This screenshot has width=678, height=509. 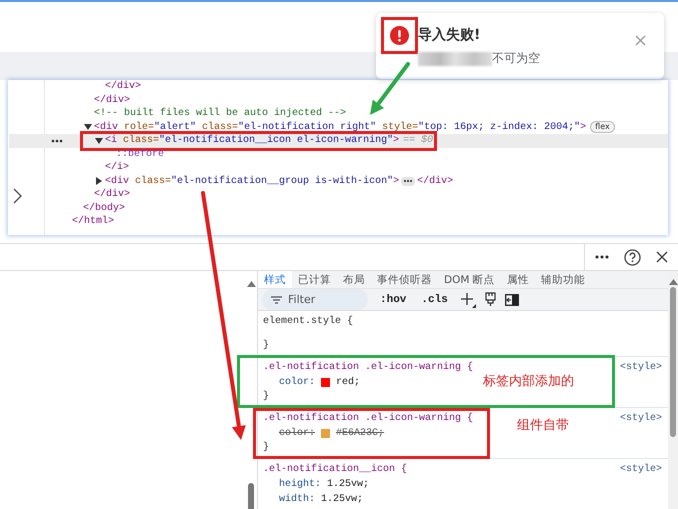 I want to click on state-toggle-button: :hov, so click(x=393, y=300).